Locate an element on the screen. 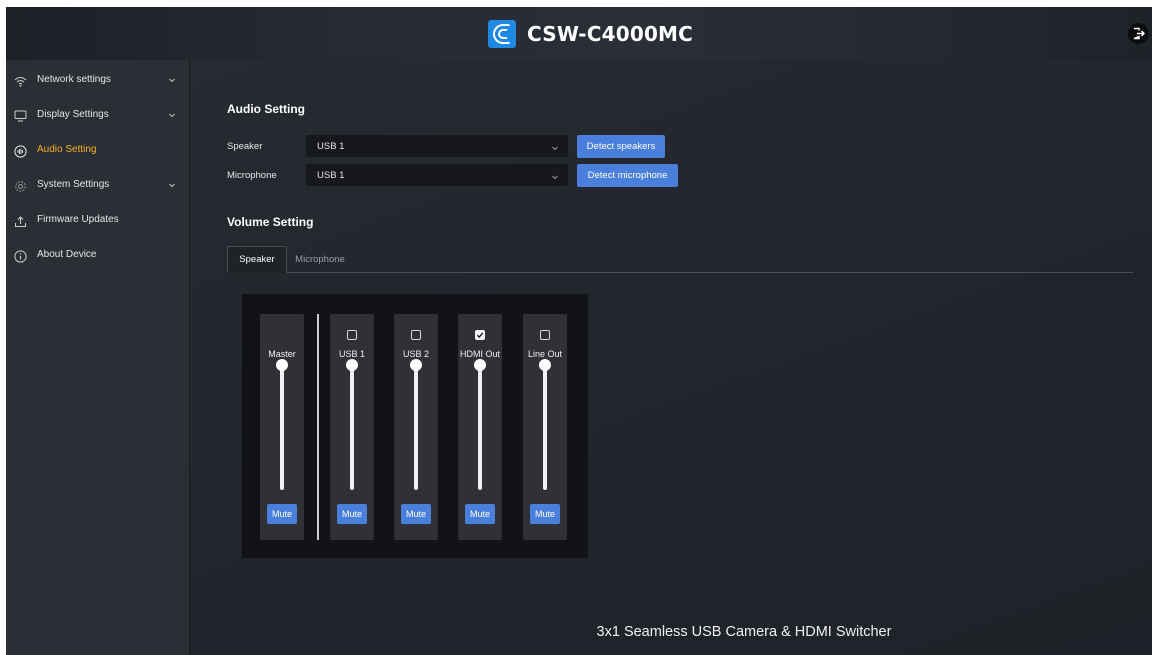 The width and height of the screenshot is (1152, 655). channel-master: Master Mute is located at coordinates (282, 427).